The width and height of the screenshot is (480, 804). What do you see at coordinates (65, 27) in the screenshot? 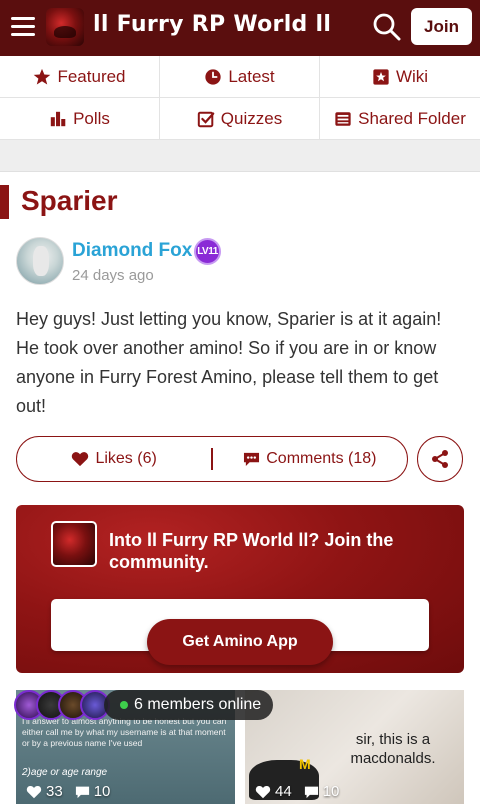
I see `community-logo` at bounding box center [65, 27].